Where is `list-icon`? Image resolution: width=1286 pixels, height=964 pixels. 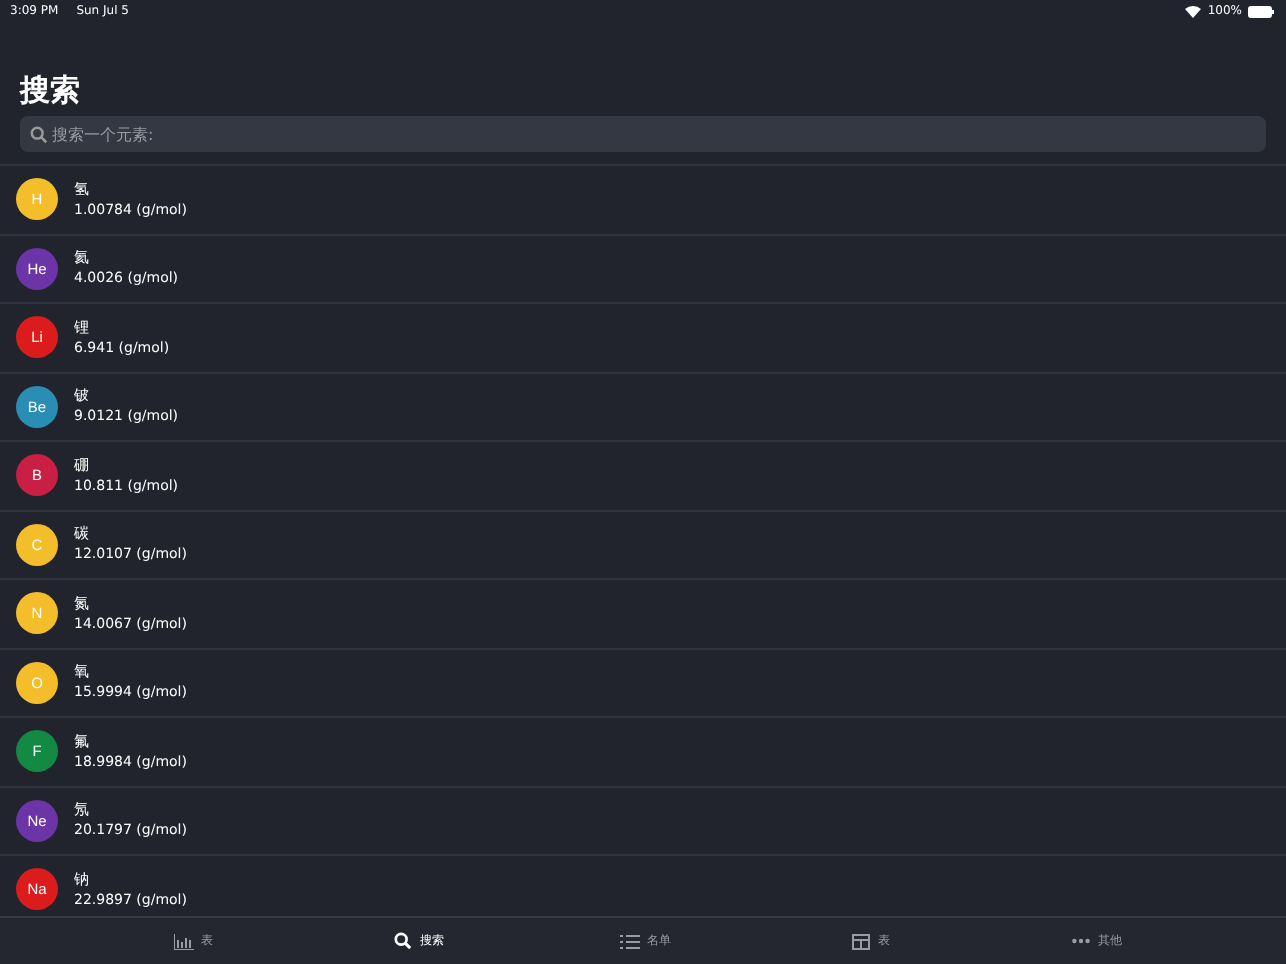 list-icon is located at coordinates (629, 941).